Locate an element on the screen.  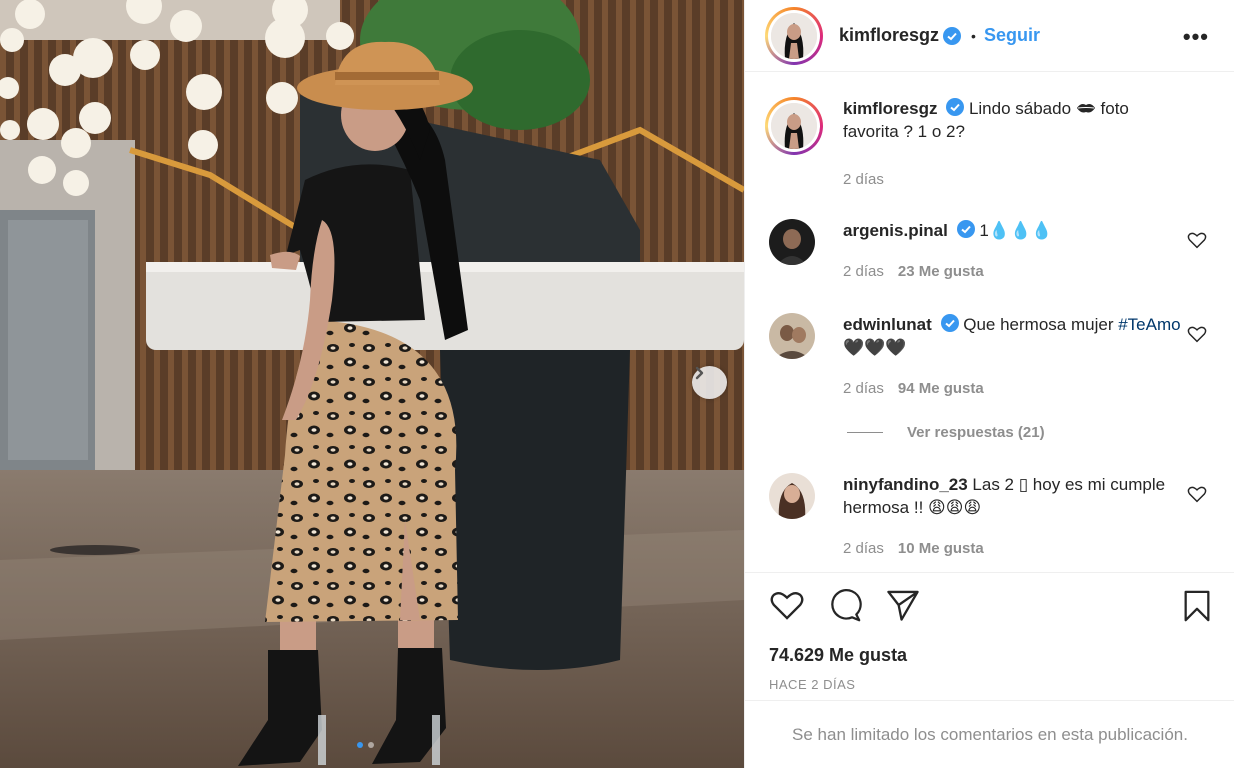
comment-username: edwinlunat is located at coordinates (887, 324).